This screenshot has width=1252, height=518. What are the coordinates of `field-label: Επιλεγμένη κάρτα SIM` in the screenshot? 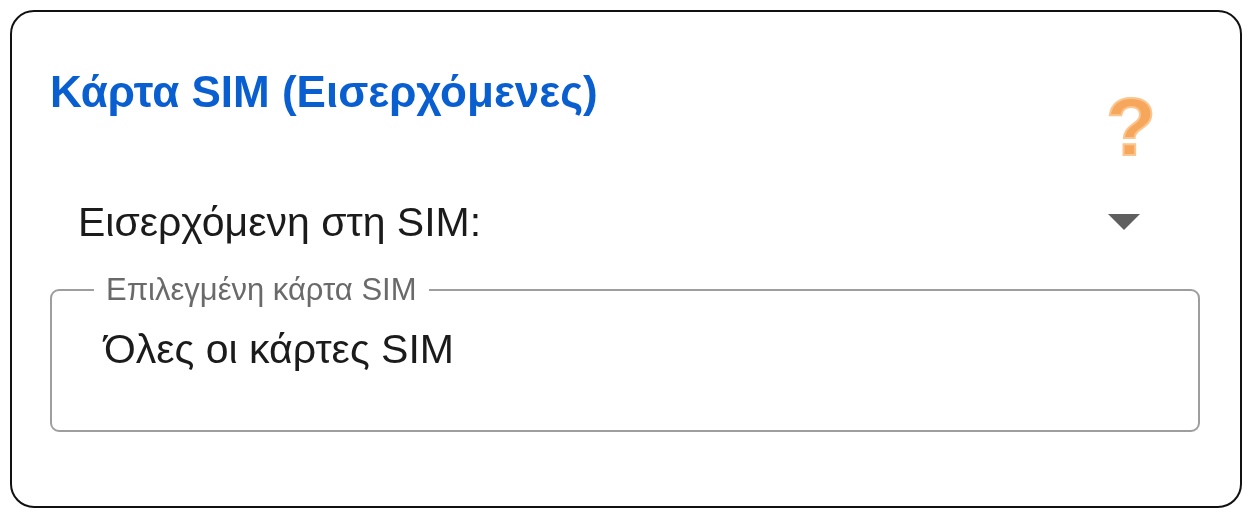 It's located at (261, 290).